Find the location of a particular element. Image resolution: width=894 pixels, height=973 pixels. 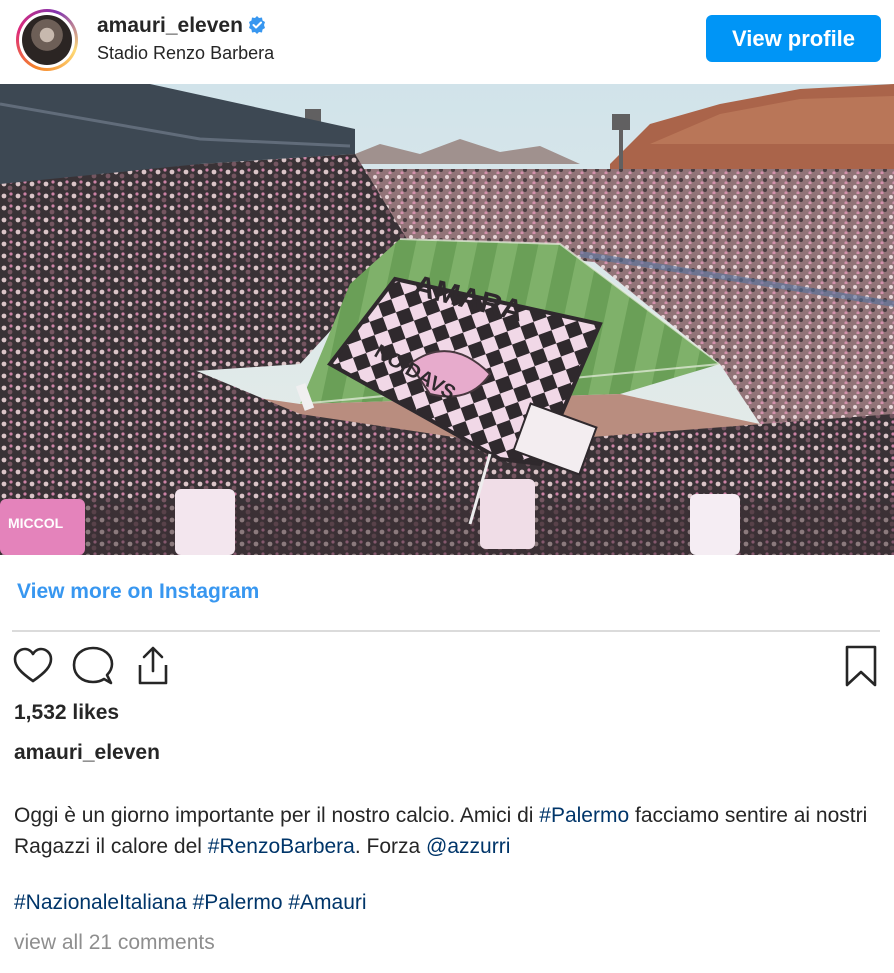

mention-link-azzurri: @azzurri is located at coordinates (468, 846).